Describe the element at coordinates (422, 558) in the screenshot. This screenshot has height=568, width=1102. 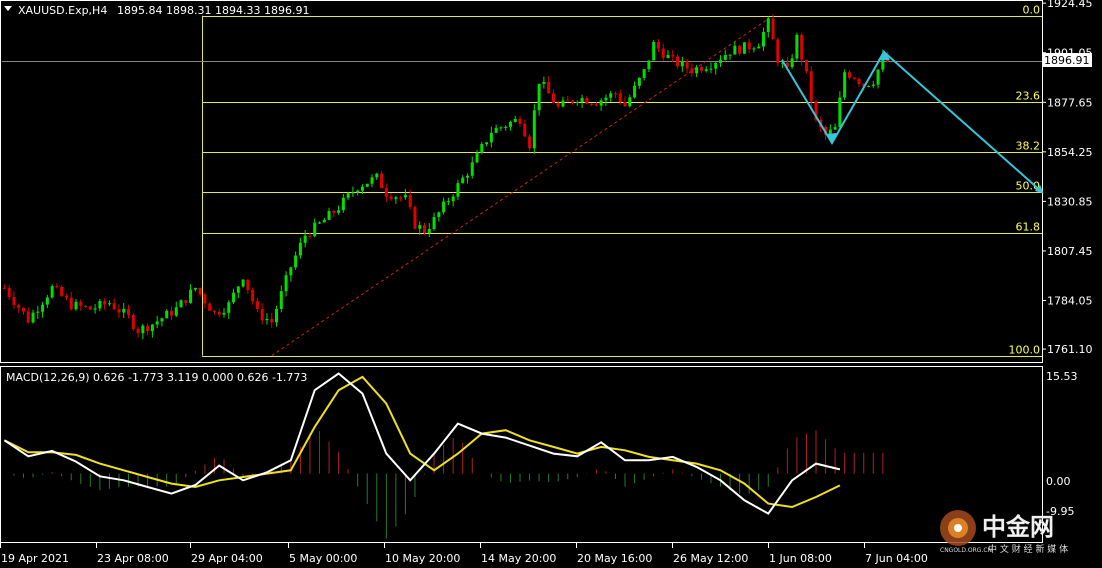
I see `time-tick-label: 10 May 20:00` at that location.